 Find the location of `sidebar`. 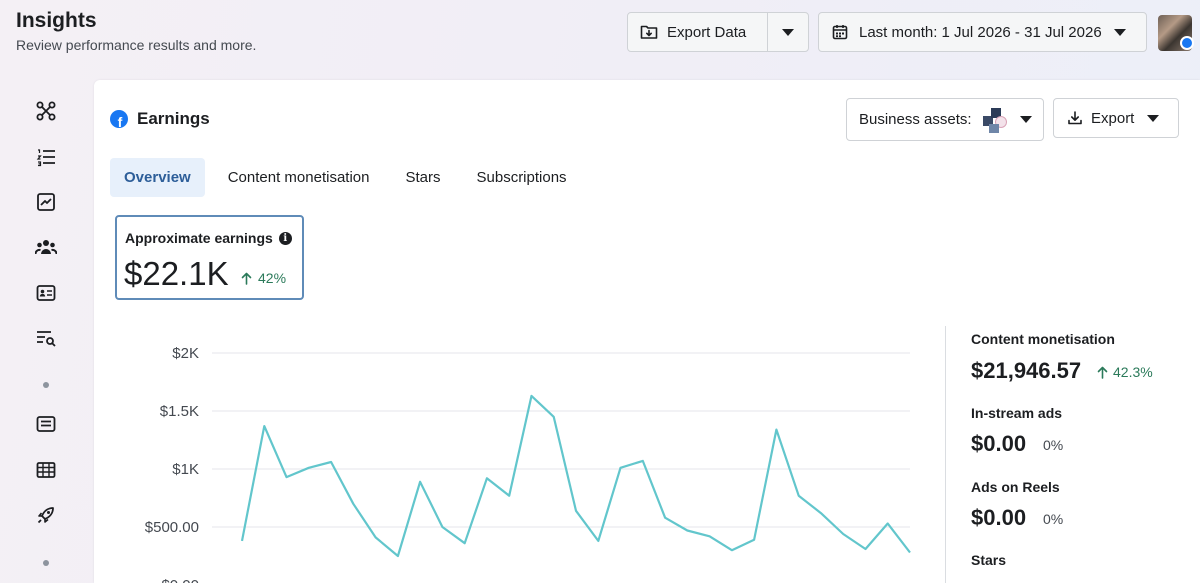

sidebar is located at coordinates (46, 331).